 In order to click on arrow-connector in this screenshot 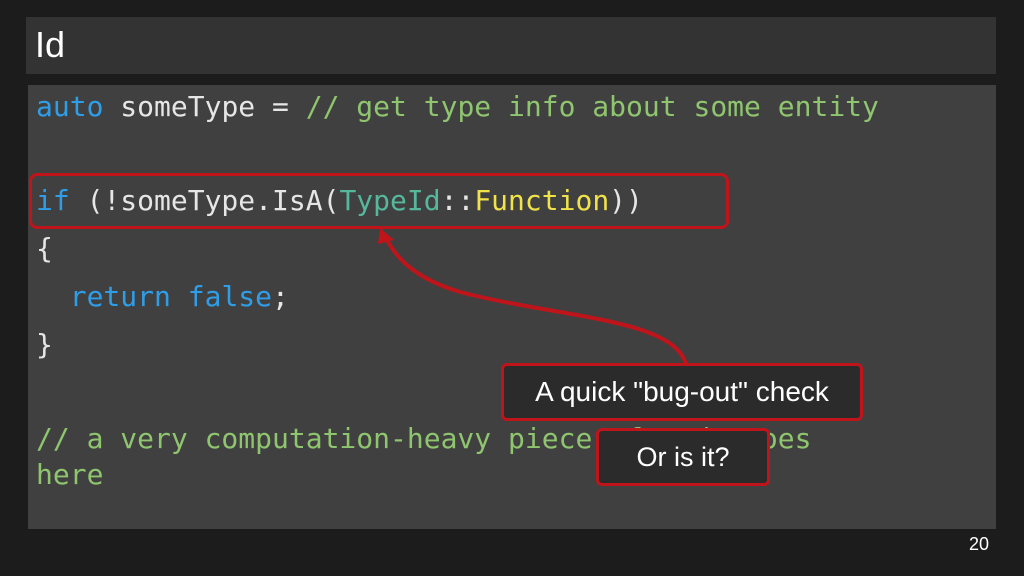, I will do `click(533, 296)`.